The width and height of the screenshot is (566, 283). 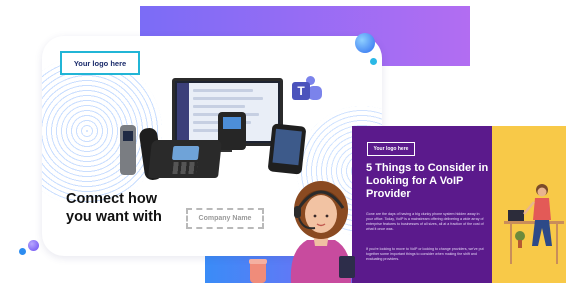 I want to click on support-agent-illustration, so click(x=322, y=232).